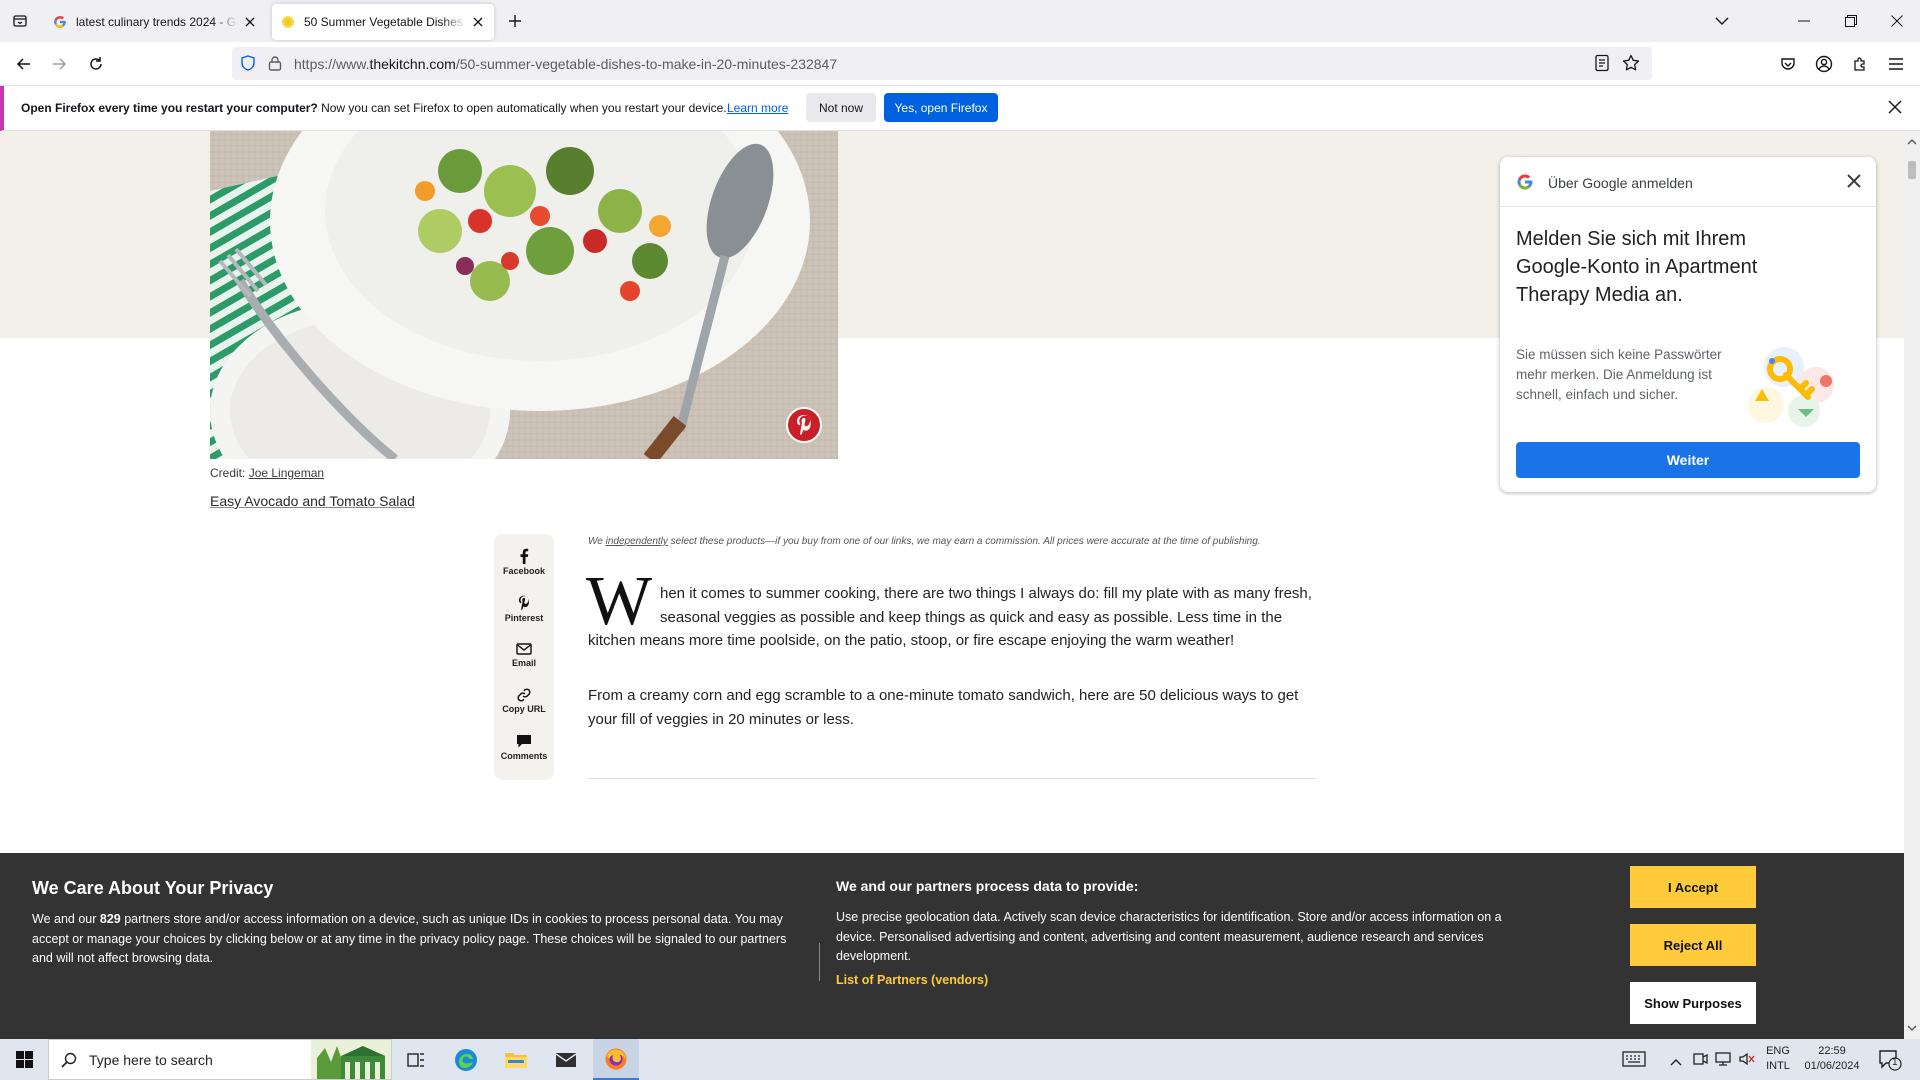 This screenshot has width=1920, height=1080. What do you see at coordinates (1791, 392) in the screenshot?
I see `key-illustration-icon` at bounding box center [1791, 392].